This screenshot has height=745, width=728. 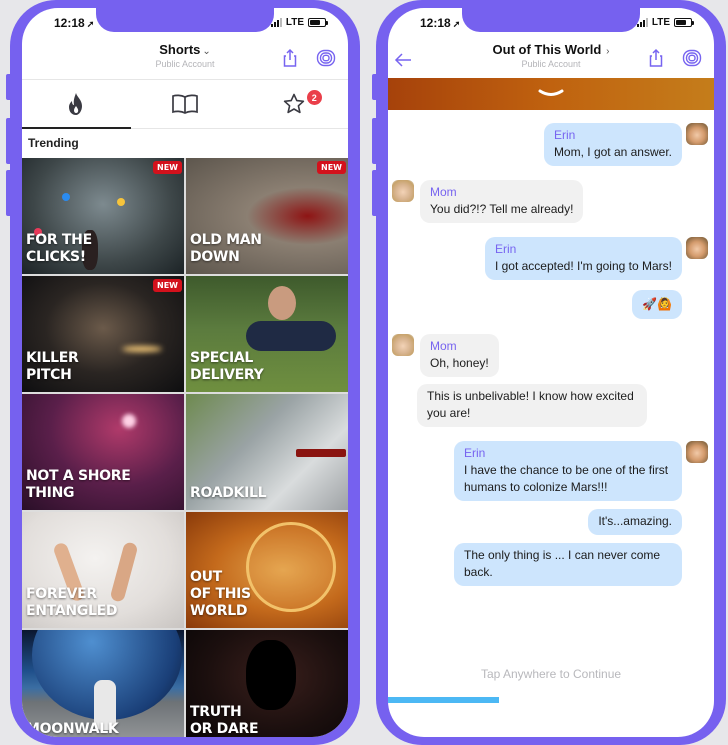 What do you see at coordinates (443, 700) in the screenshot?
I see `story-progress-fill` at bounding box center [443, 700].